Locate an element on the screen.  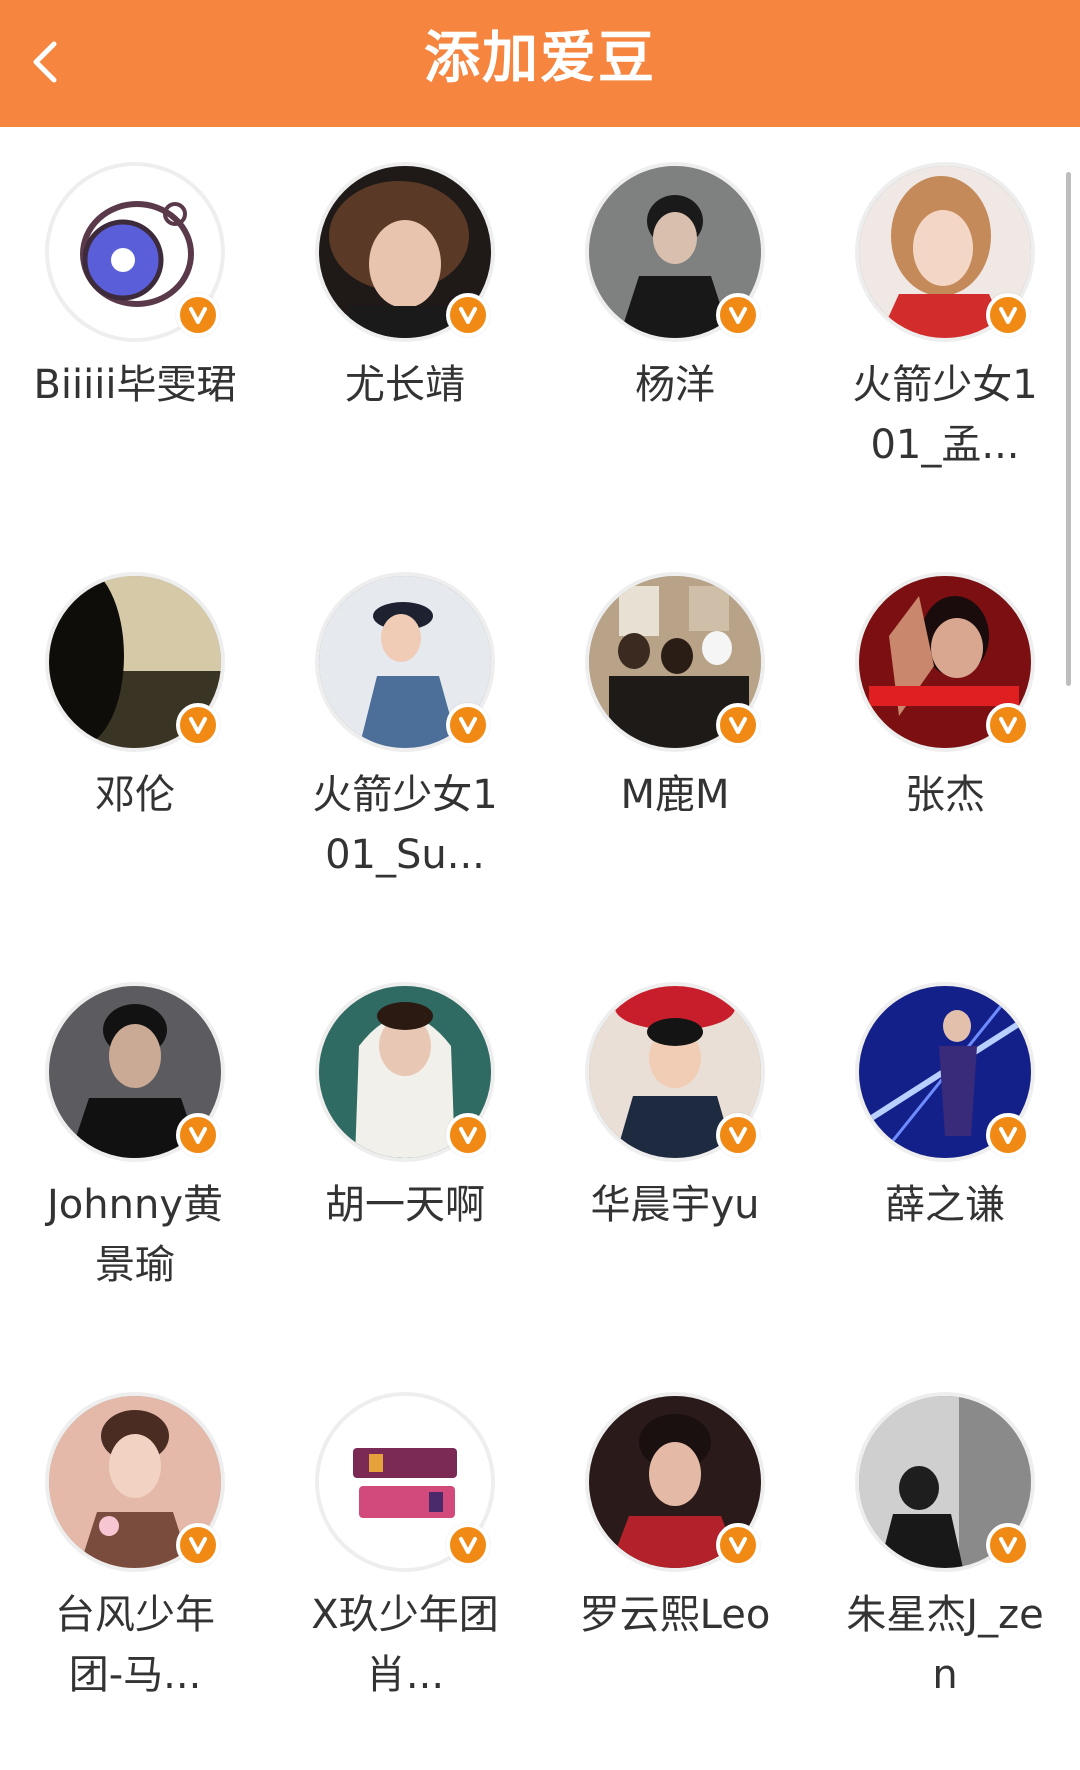
idol-card: M鹿M is located at coordinates (675, 737).